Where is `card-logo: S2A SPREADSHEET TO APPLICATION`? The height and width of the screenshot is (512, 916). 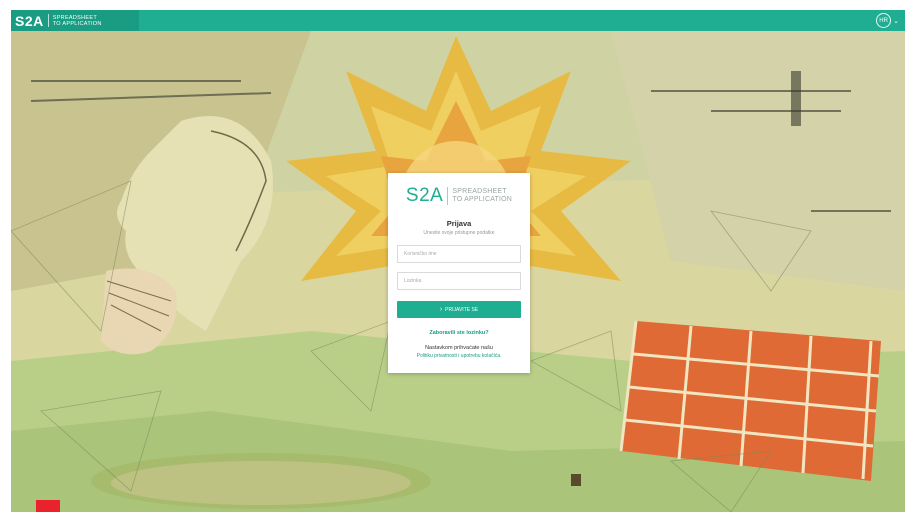 card-logo: S2A SPREADSHEET TO APPLICATION is located at coordinates (459, 196).